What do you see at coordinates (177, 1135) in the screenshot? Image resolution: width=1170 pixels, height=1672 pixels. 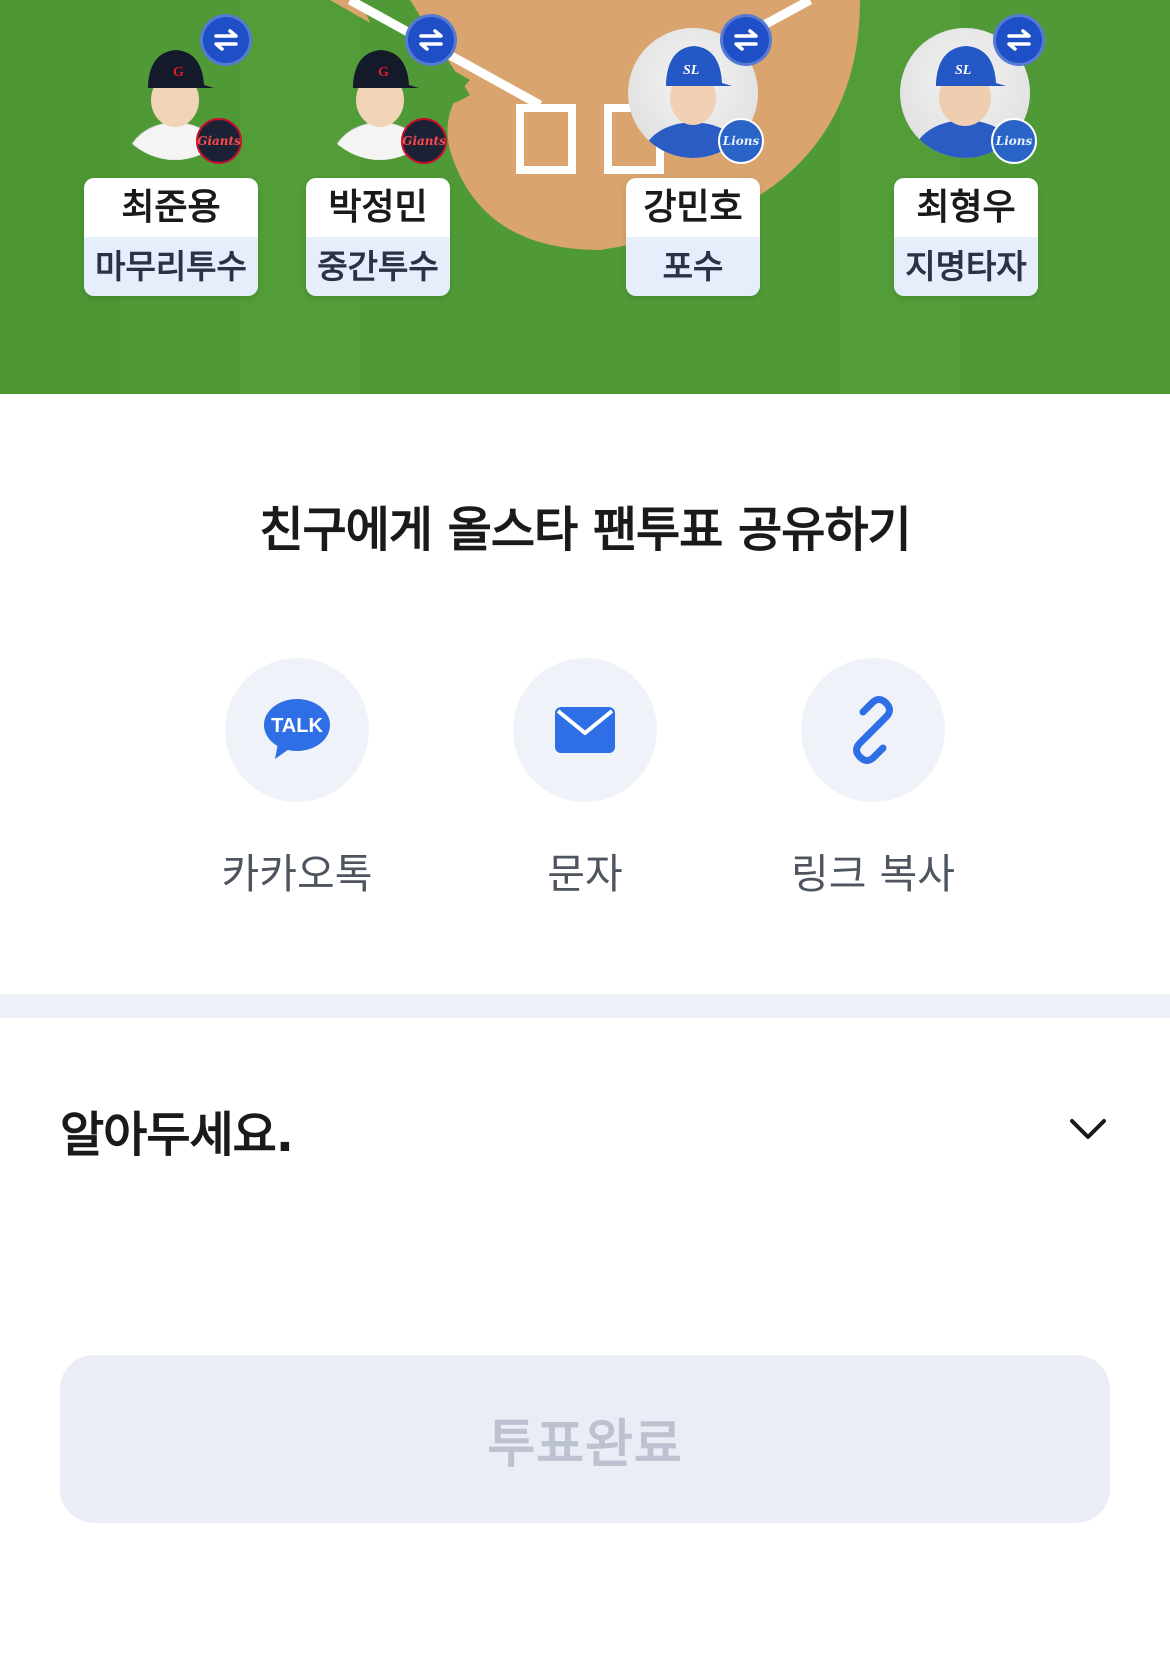 I see `notice-title: 알아두세요.` at bounding box center [177, 1135].